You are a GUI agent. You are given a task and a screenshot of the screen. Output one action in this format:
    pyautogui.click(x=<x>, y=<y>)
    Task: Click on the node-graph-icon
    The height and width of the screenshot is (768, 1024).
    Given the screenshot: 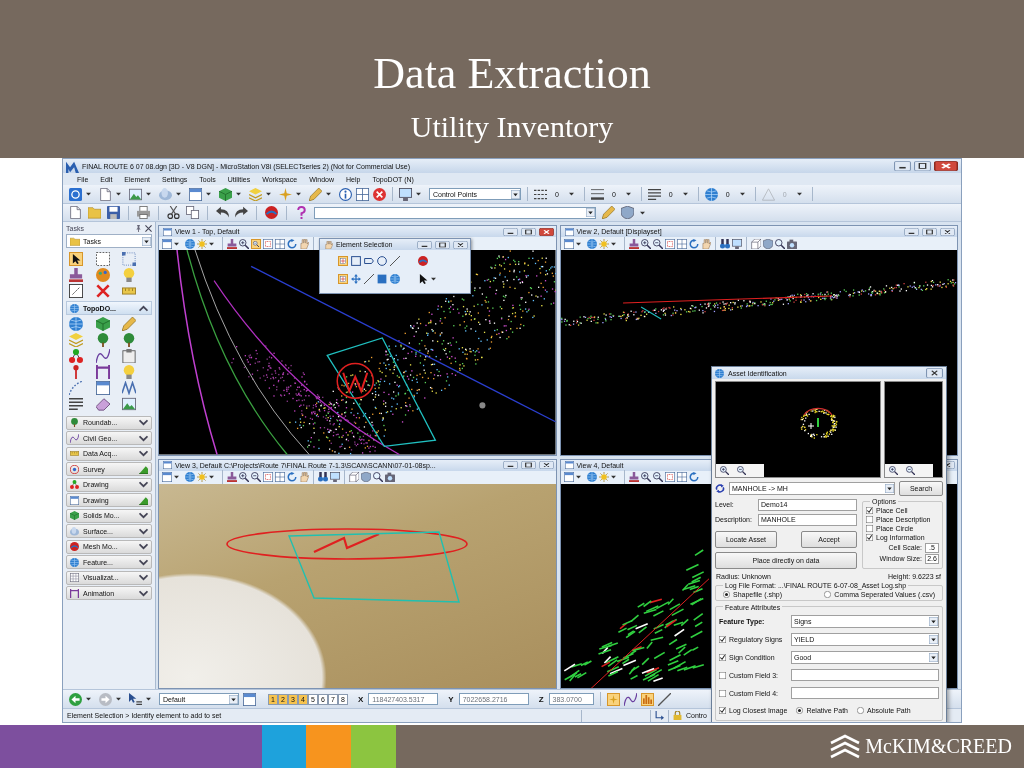 What is the action you would take?
    pyautogui.click(x=76, y=356)
    